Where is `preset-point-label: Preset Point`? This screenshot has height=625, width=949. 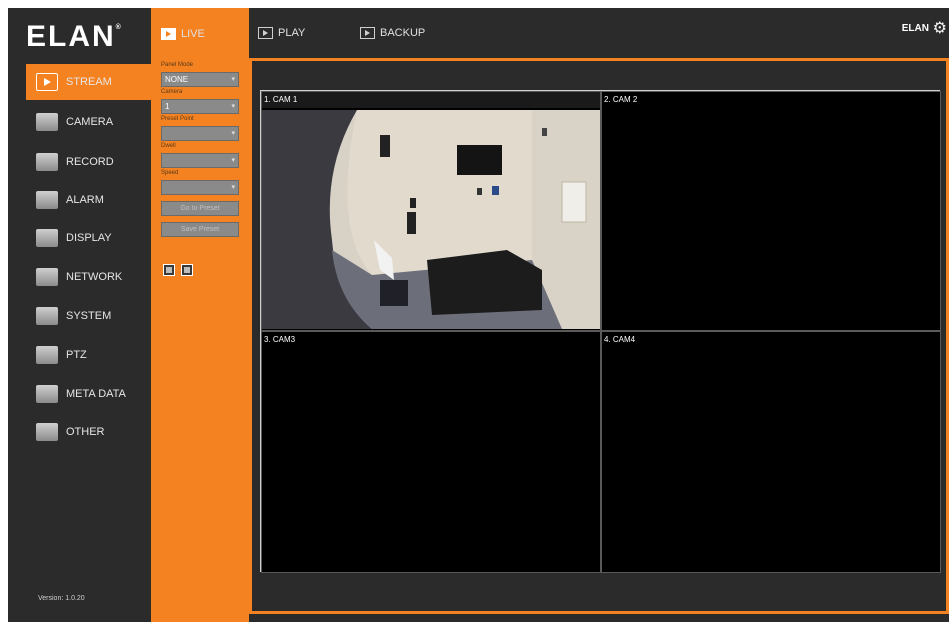
preset-point-label: Preset Point is located at coordinates (177, 119).